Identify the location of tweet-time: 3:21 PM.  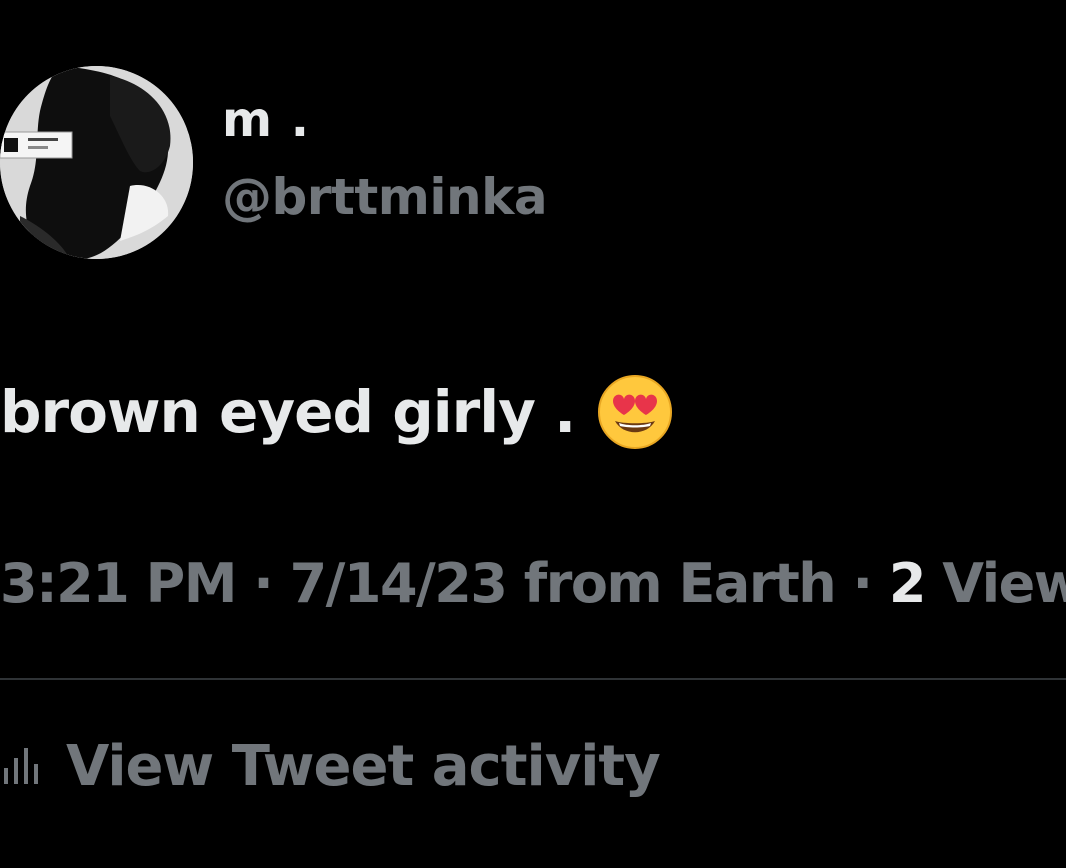
(118, 583).